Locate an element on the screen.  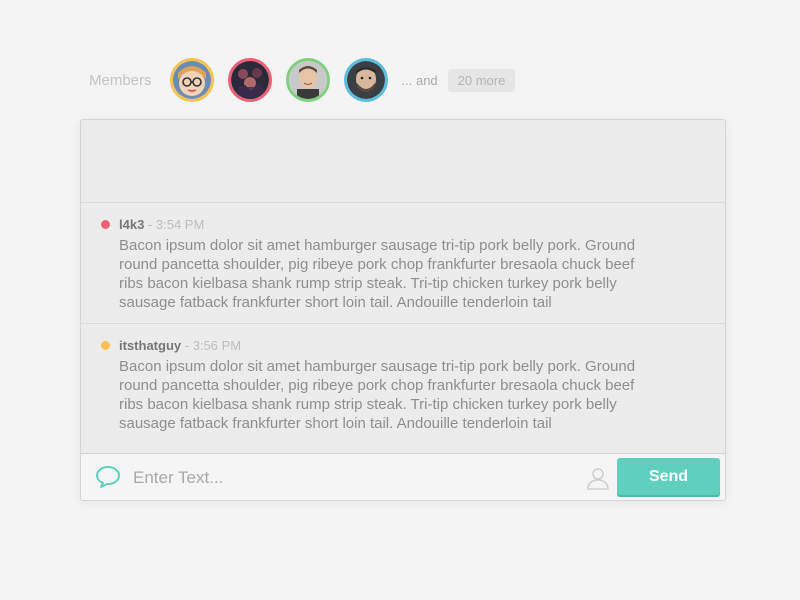
avatar-1-image is located at coordinates (191, 80).